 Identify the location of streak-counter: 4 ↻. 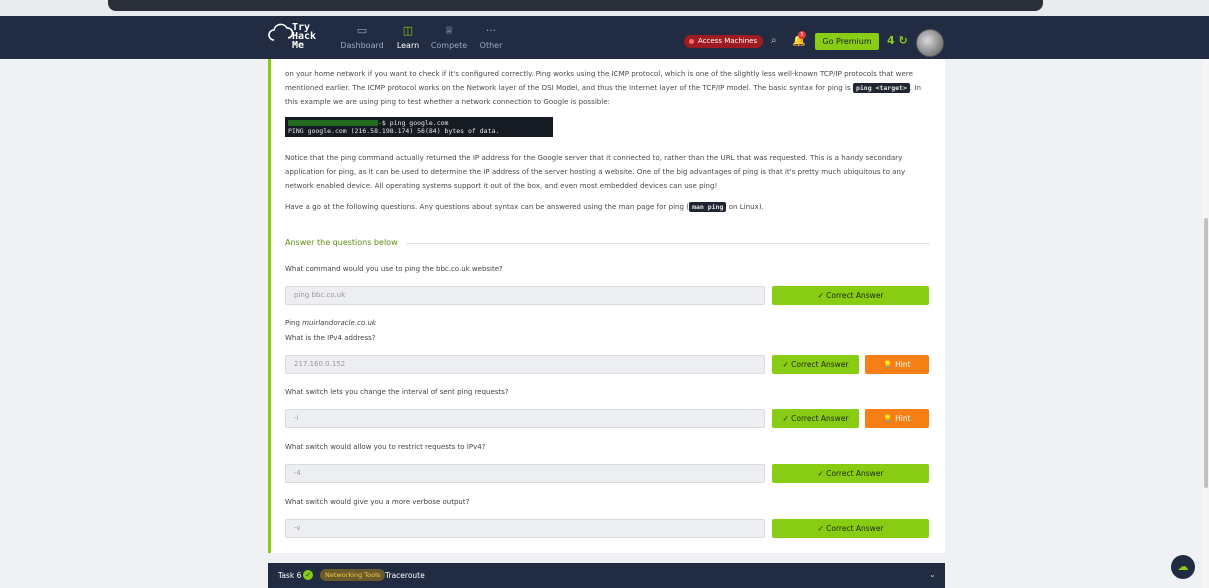
(897, 40).